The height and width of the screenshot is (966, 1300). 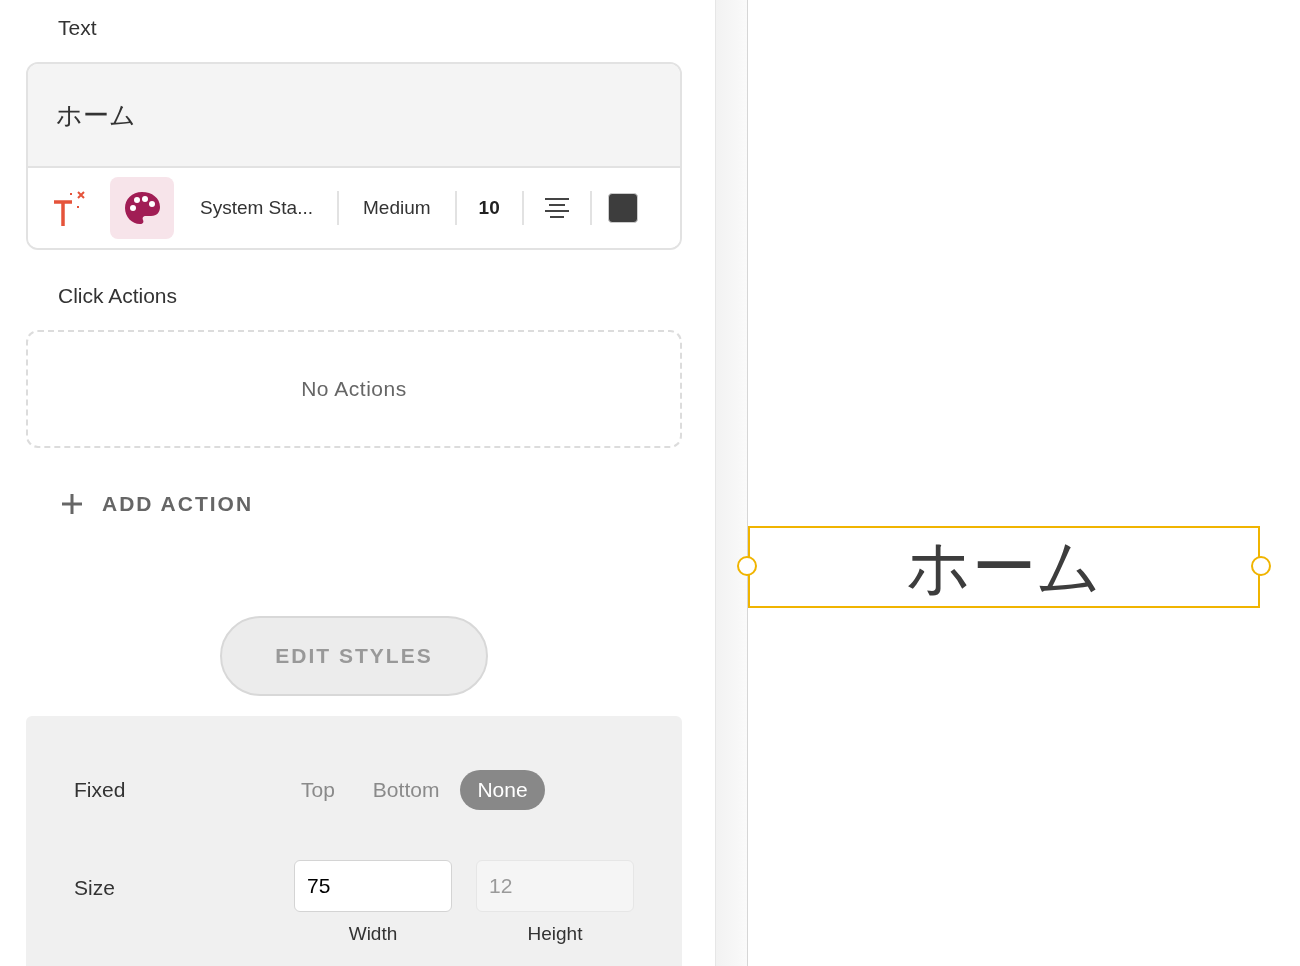 What do you see at coordinates (96, 115) in the screenshot?
I see `text-value: ホーム` at bounding box center [96, 115].